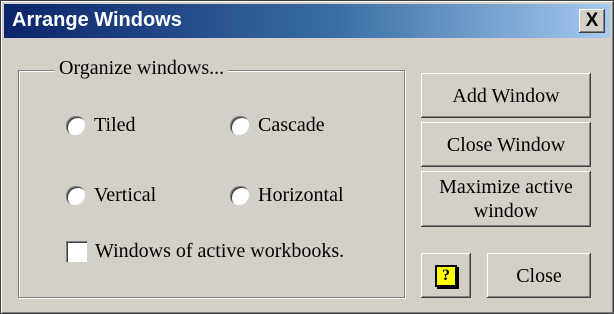  Describe the element at coordinates (307, 21) in the screenshot. I see `title-bar: Arrange Windows X` at that location.